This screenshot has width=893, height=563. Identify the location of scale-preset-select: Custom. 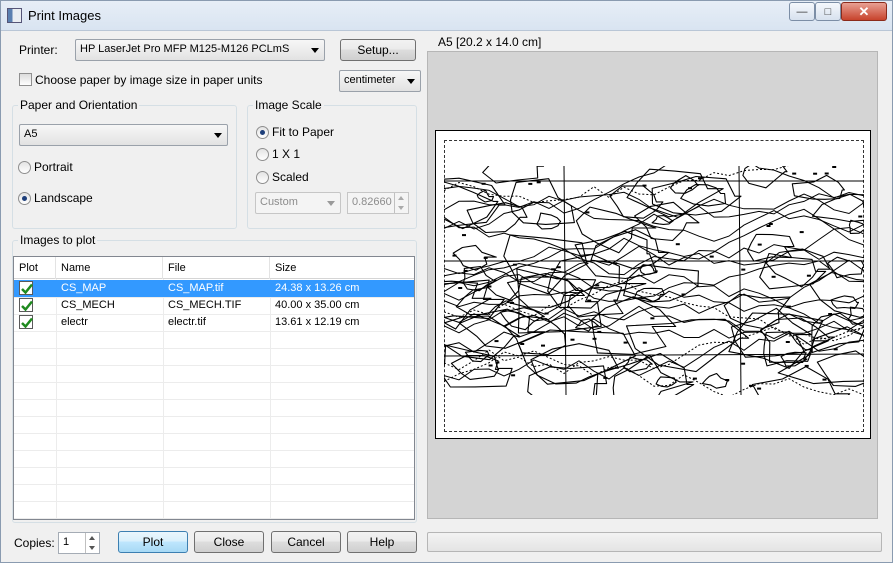
(298, 203).